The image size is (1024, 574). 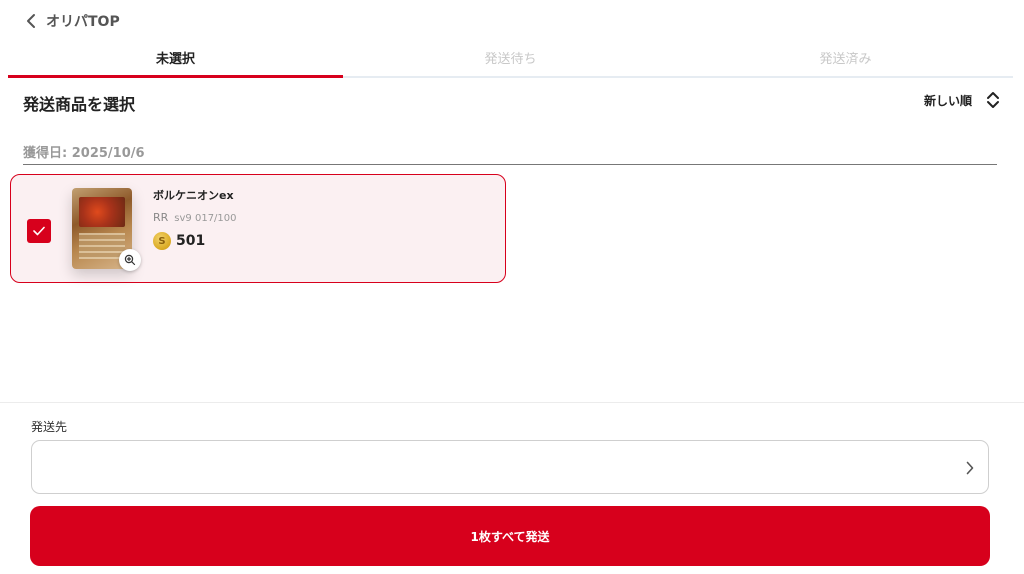 I want to click on item-price: S 501, so click(x=179, y=241).